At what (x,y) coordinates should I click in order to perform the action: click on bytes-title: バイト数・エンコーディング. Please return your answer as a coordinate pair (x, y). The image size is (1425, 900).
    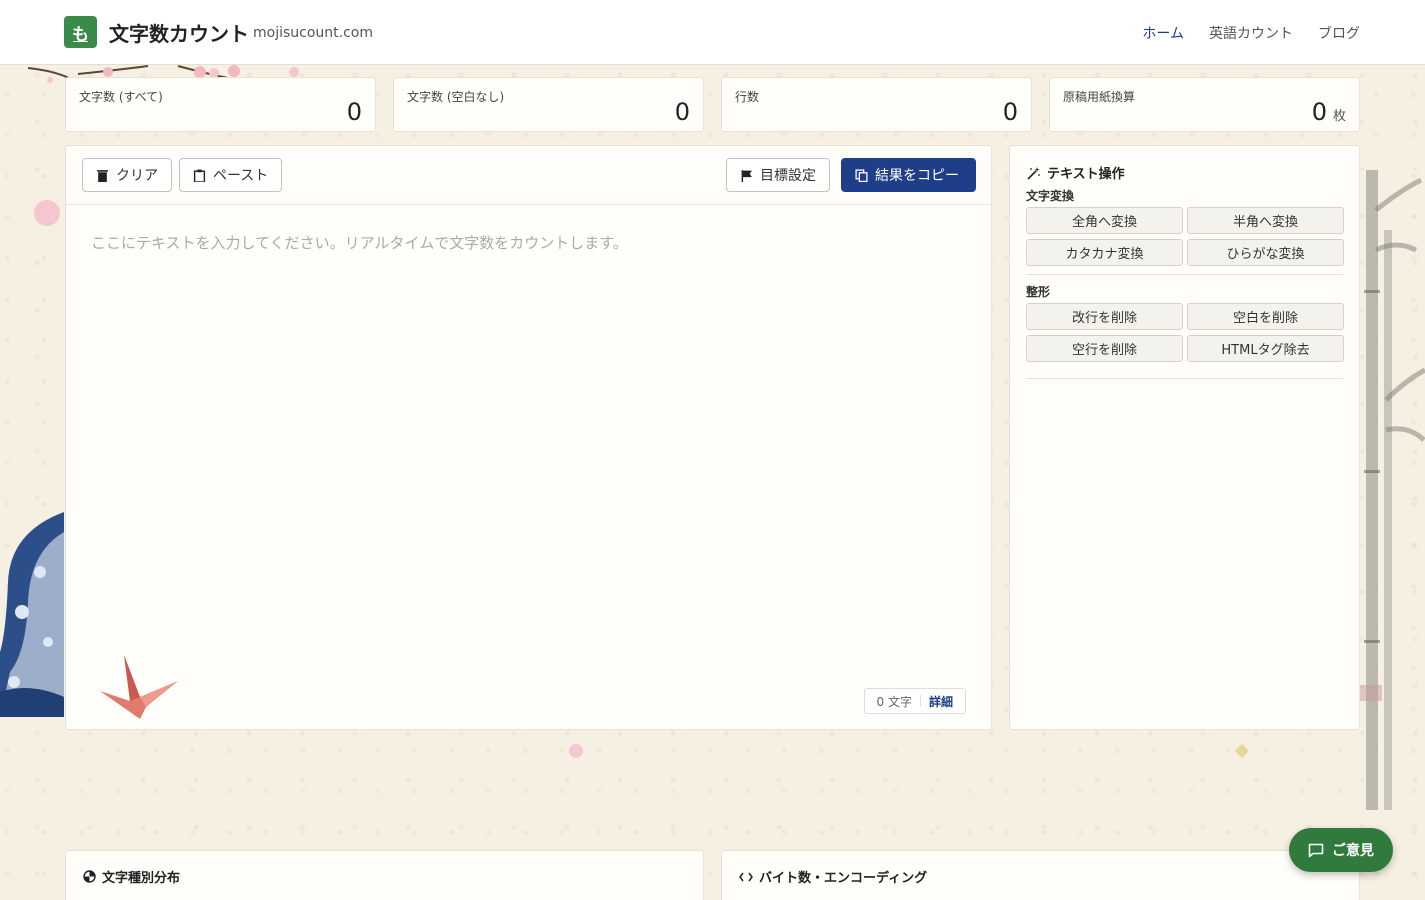
    Looking at the image, I should click on (843, 878).